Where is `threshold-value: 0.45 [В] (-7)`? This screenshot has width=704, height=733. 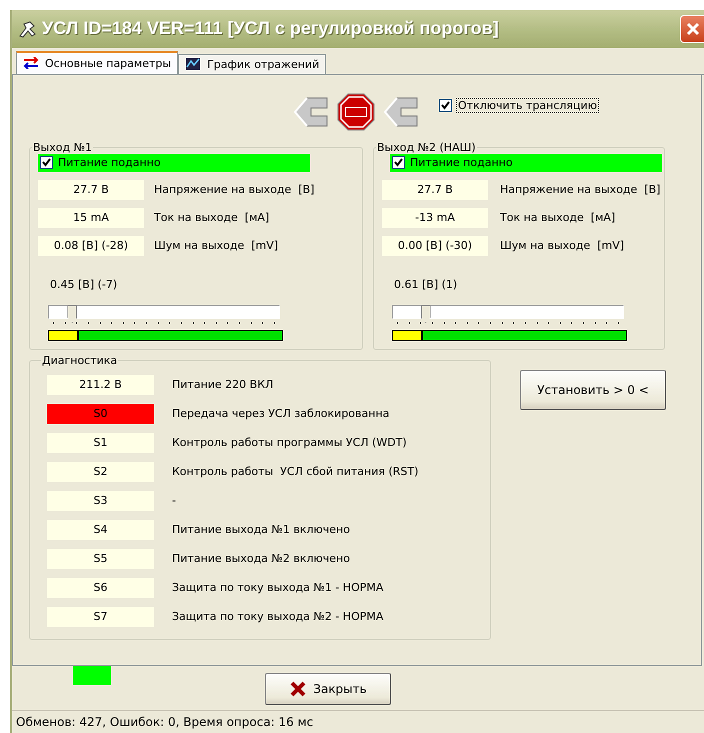
threshold-value: 0.45 [В] (-7) is located at coordinates (84, 285).